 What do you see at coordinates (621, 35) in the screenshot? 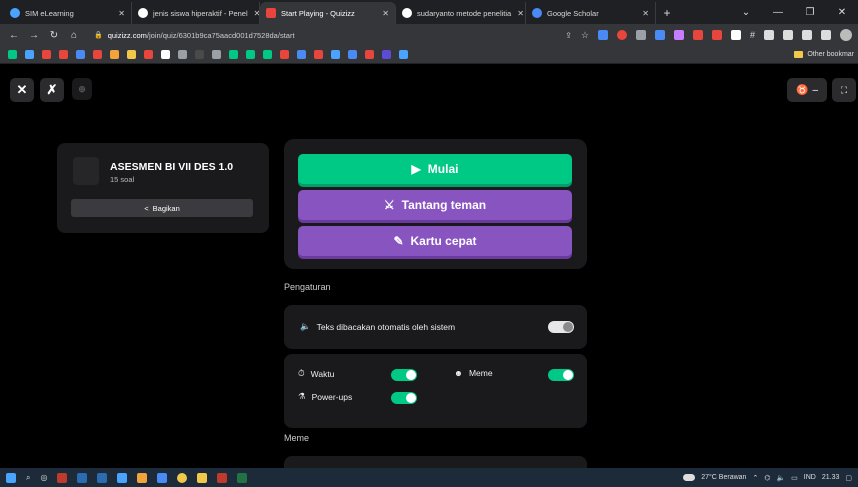
I see `pinterest-extension-icon` at bounding box center [621, 35].